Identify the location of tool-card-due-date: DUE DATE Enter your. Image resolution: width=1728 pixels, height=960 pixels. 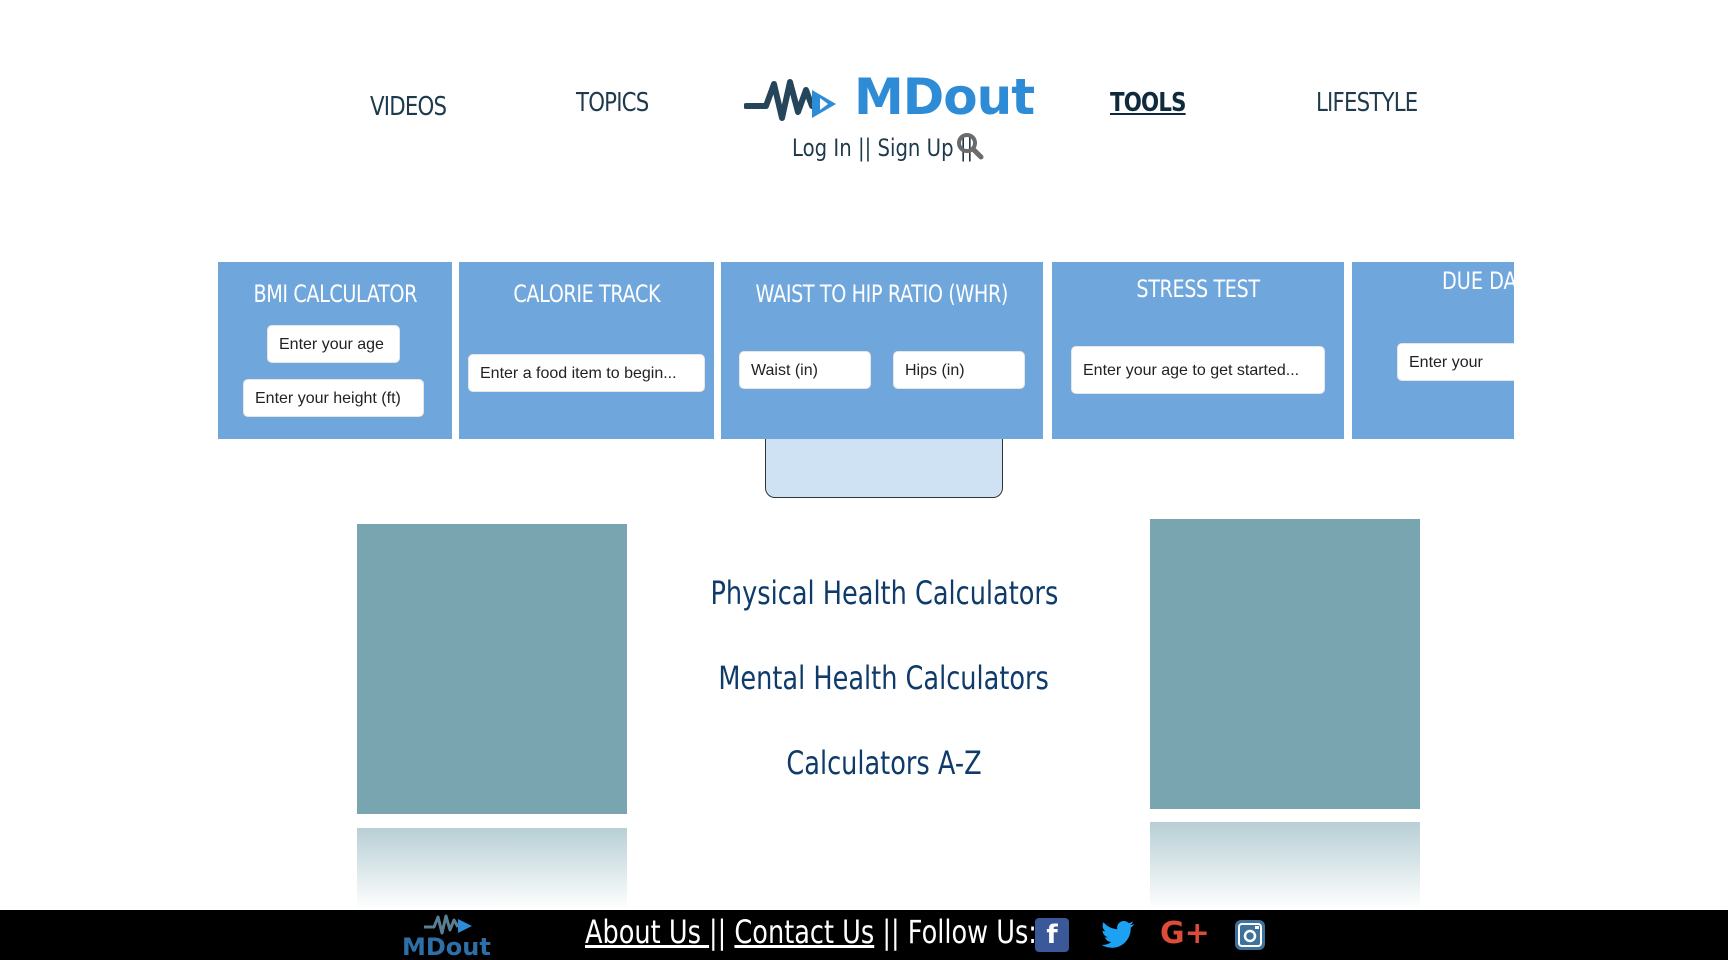
(1433, 350).